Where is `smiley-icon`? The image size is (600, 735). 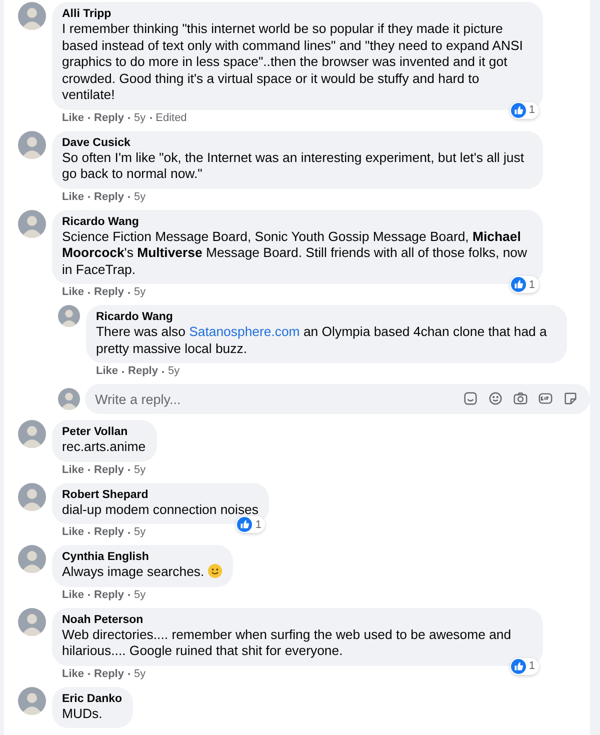 smiley-icon is located at coordinates (215, 571).